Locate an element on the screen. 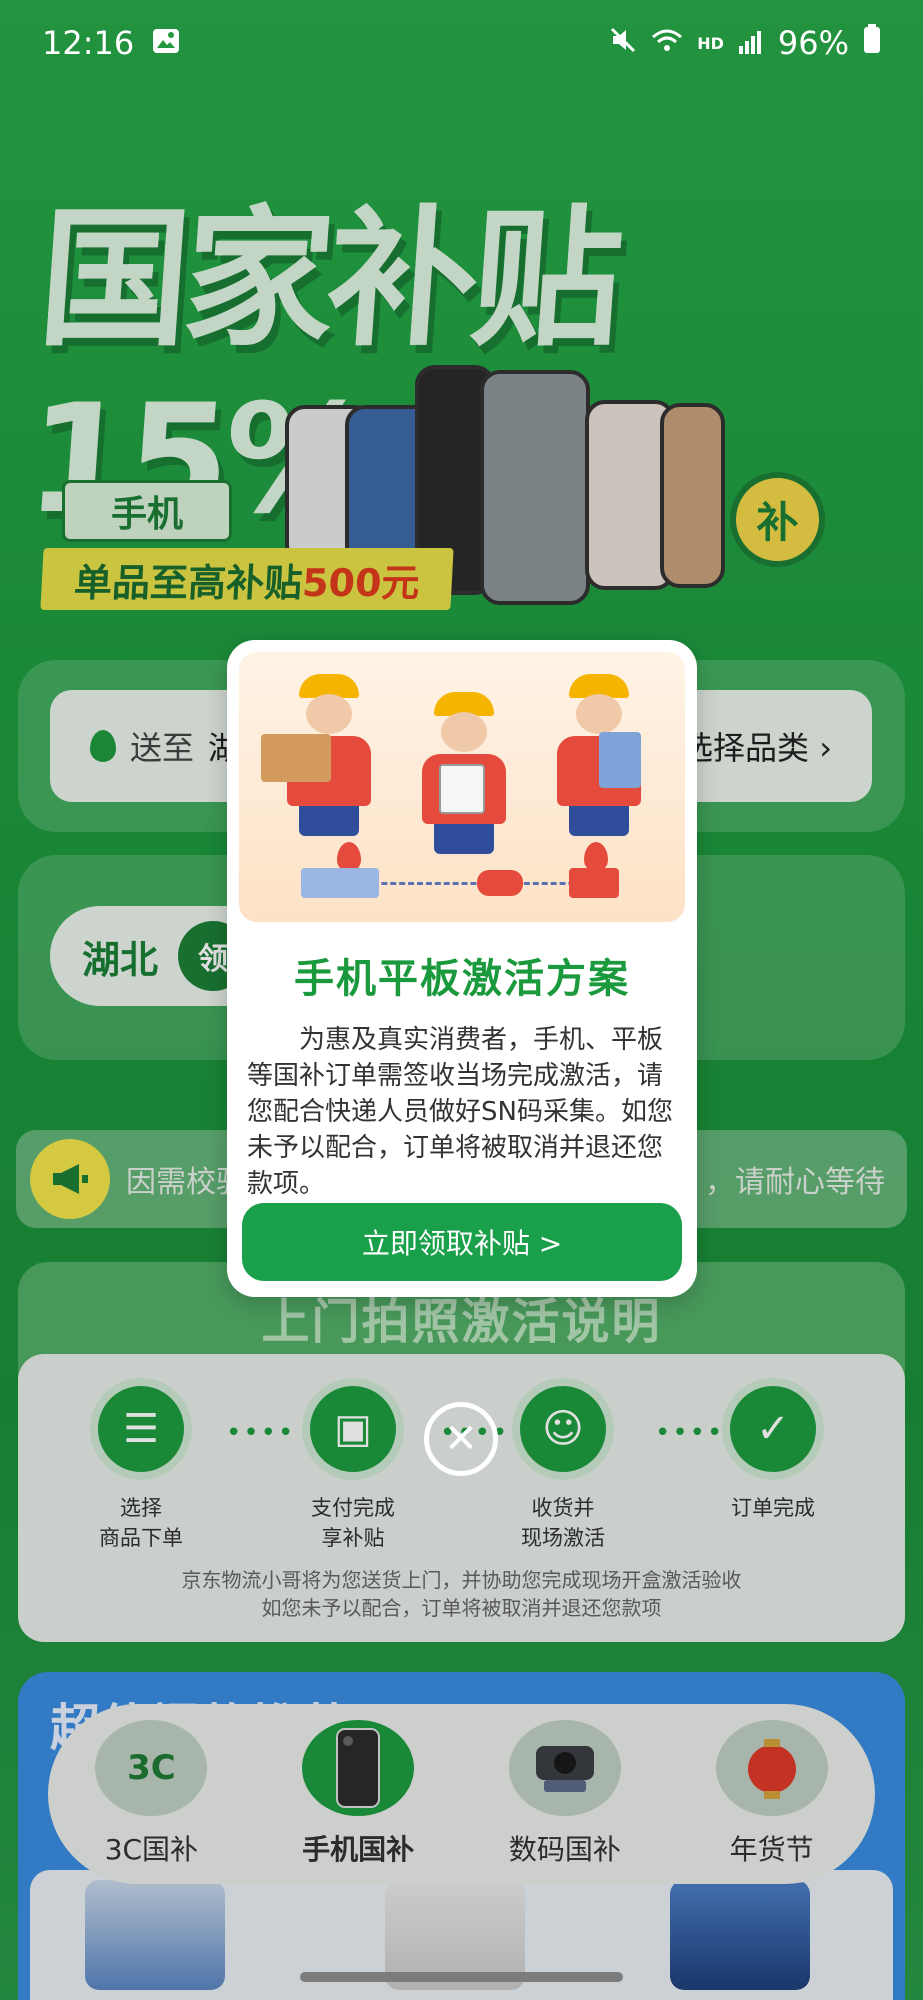 The image size is (923, 2000). bag-icon is located at coordinates (462, 789).